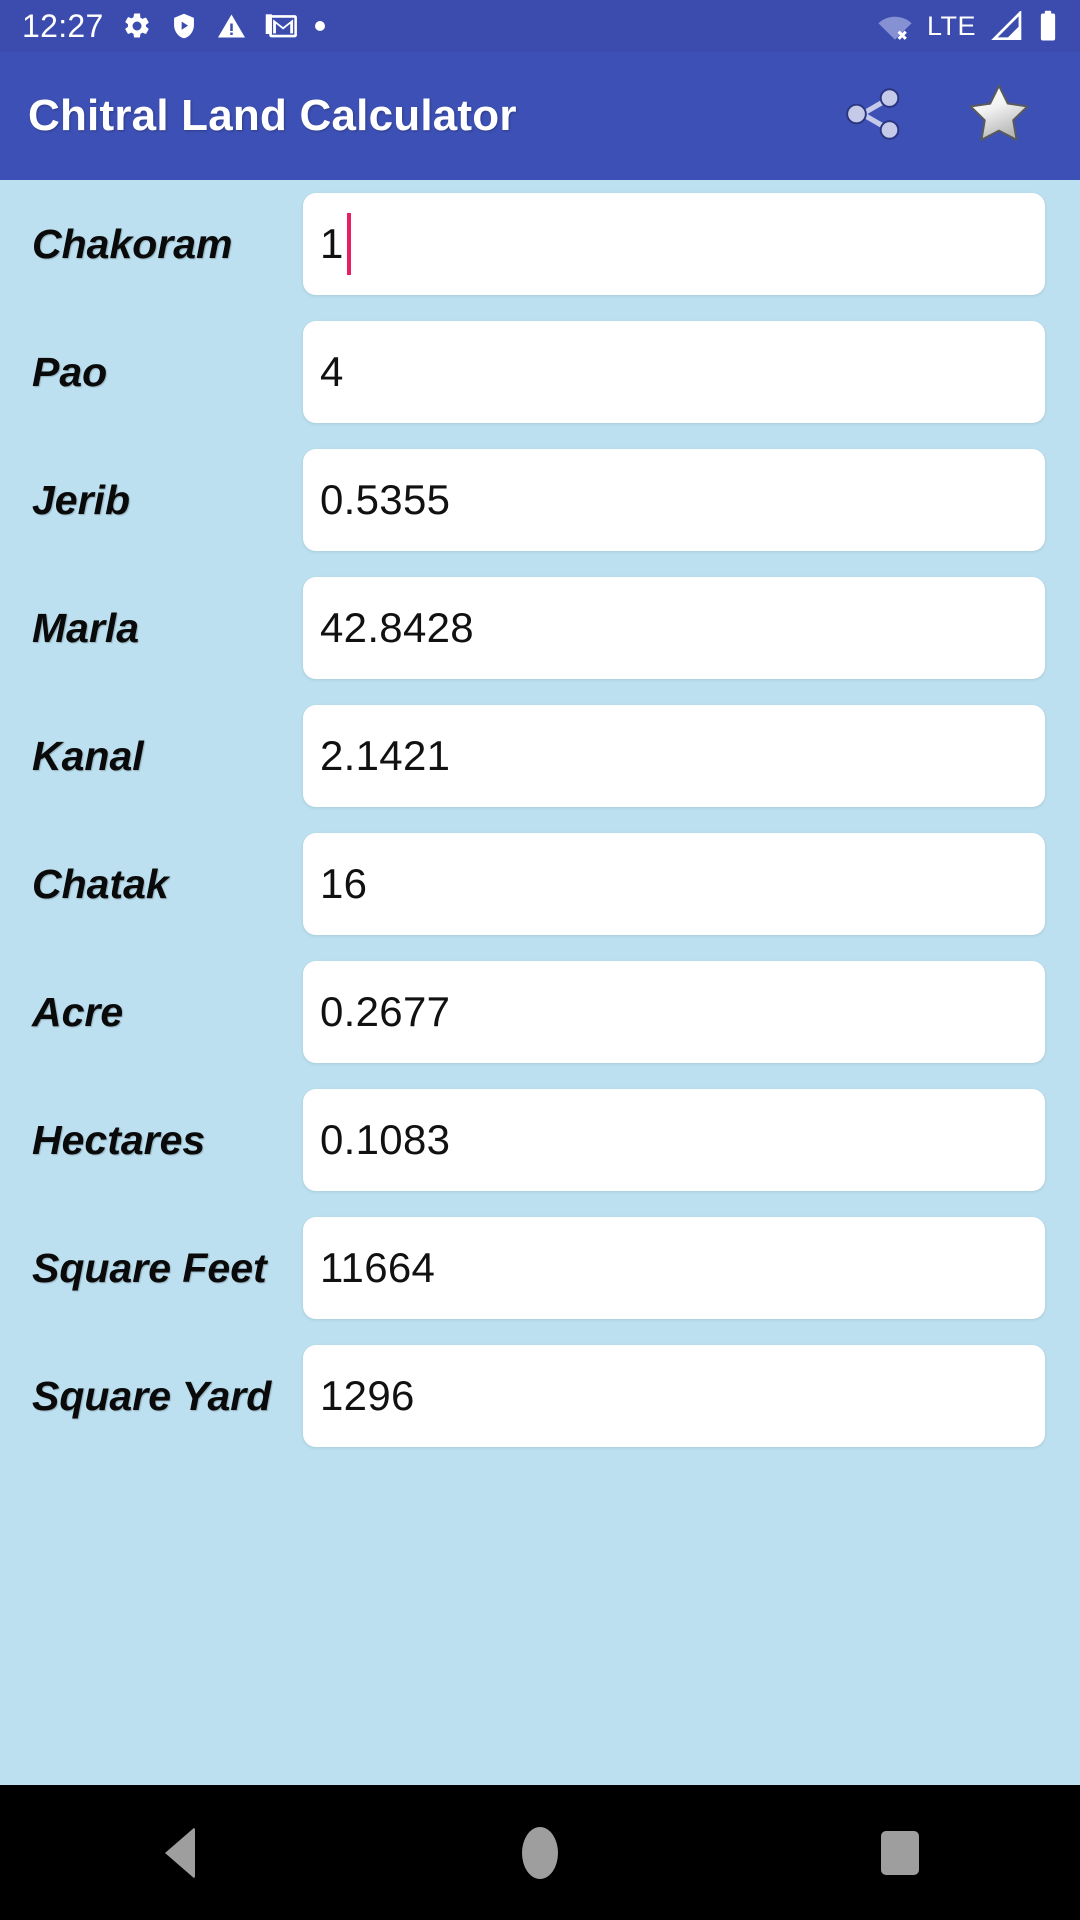 The height and width of the screenshot is (1920, 1080). Describe the element at coordinates (385, 755) in the screenshot. I see `unit-input-value: 2.1421` at that location.